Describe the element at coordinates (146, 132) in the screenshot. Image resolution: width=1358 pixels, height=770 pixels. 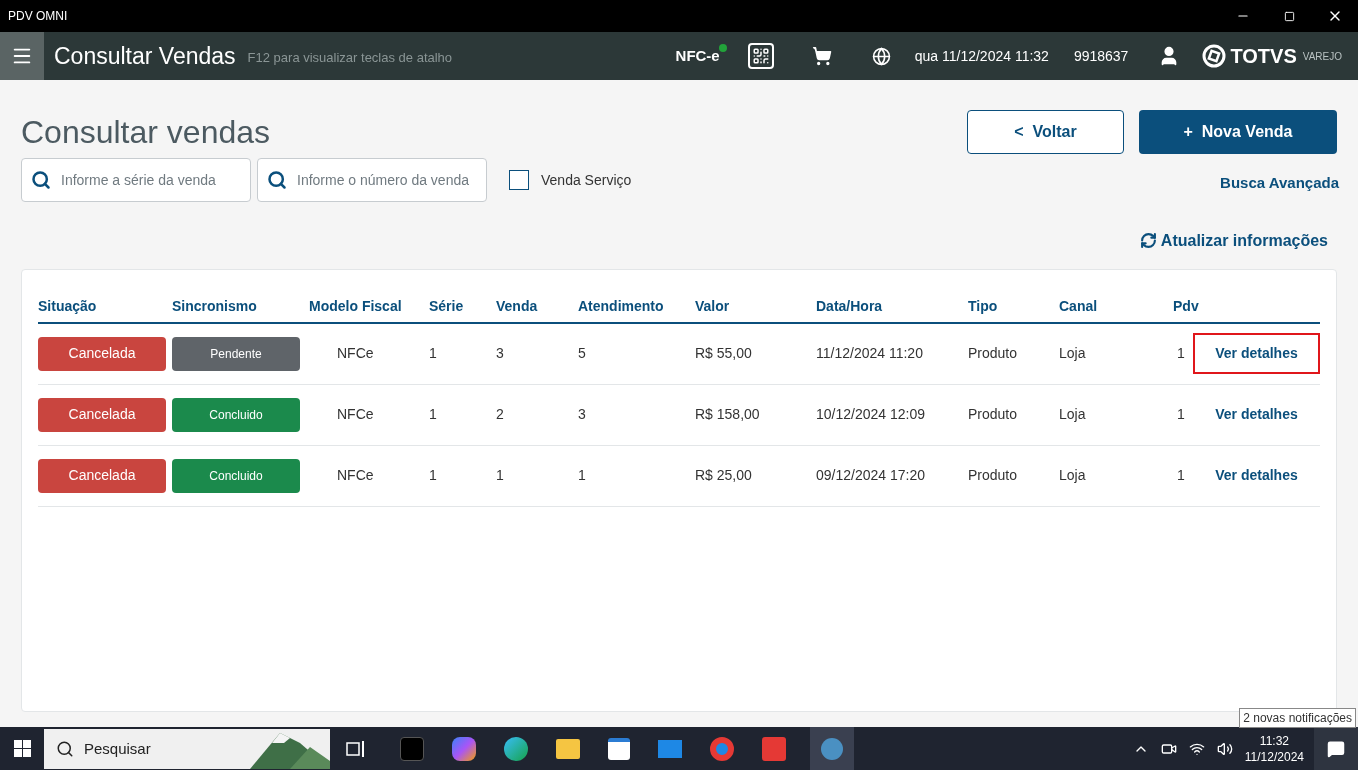
I see `page-title: Consultar vendas` at that location.